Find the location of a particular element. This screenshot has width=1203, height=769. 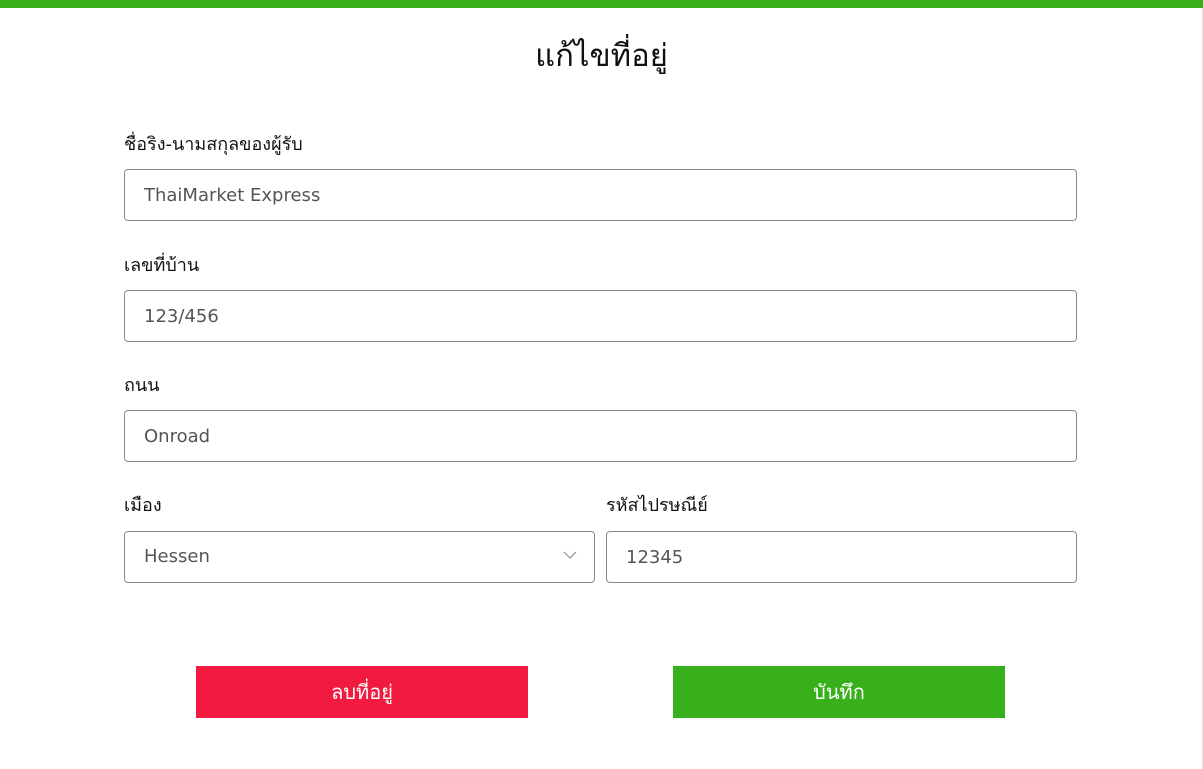

recipient-name-input is located at coordinates (600, 195).